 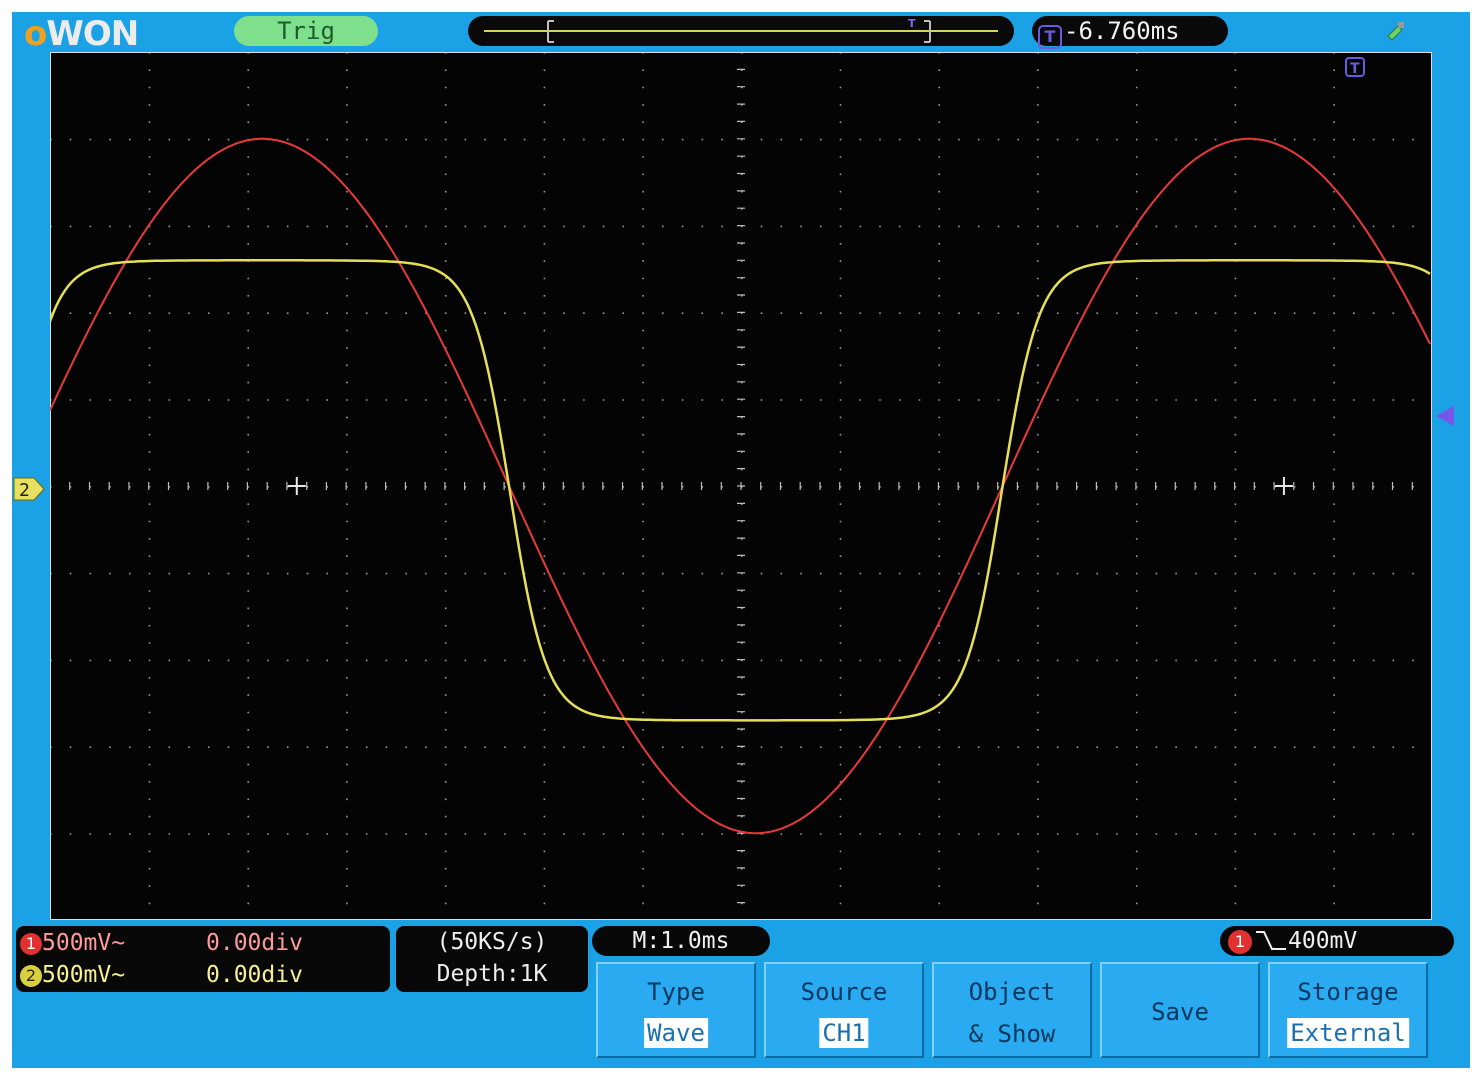 I want to click on softkey-source-label: Source, so click(x=844, y=992).